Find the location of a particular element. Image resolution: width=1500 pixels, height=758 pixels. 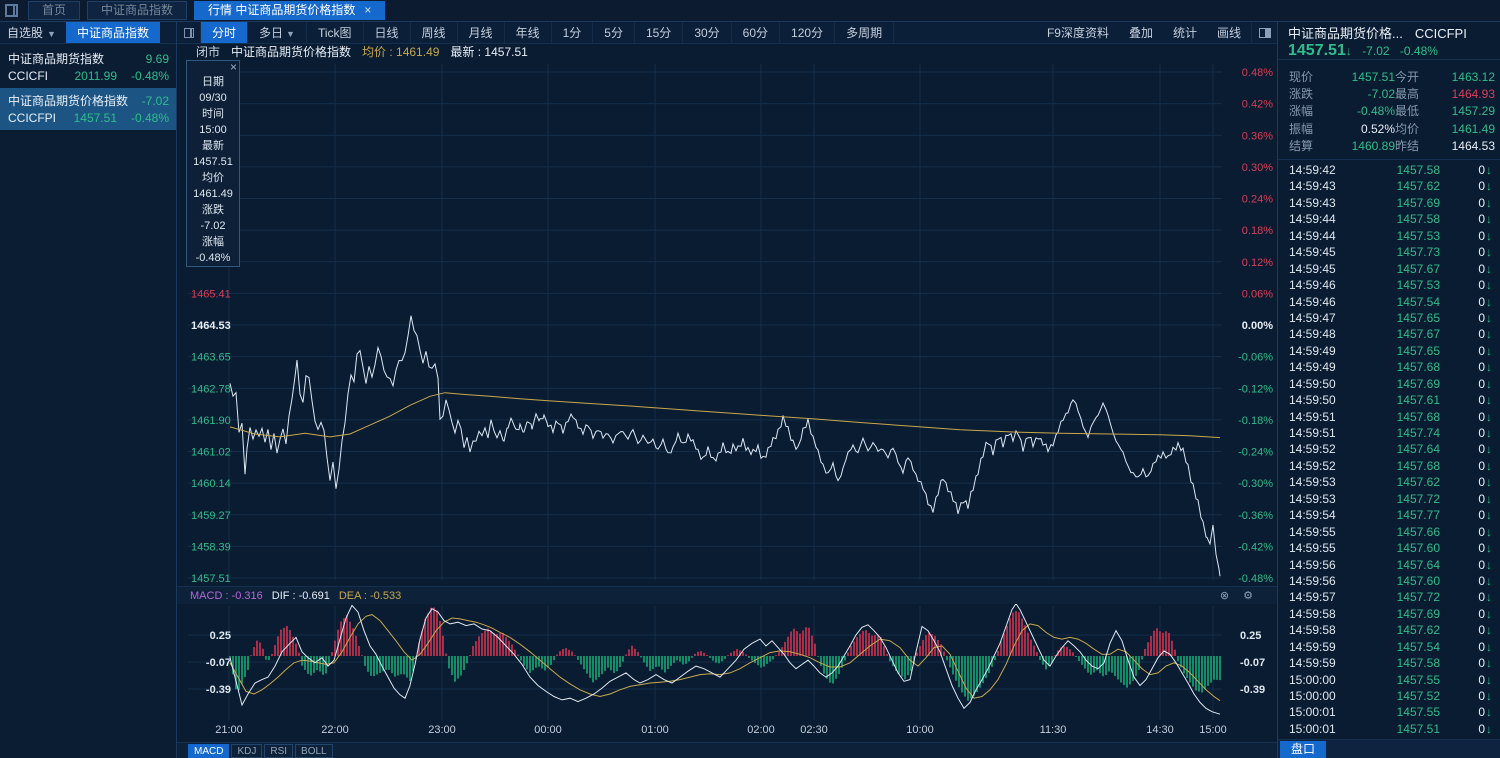

instrument-change: 9.69 is located at coordinates (157, 59).